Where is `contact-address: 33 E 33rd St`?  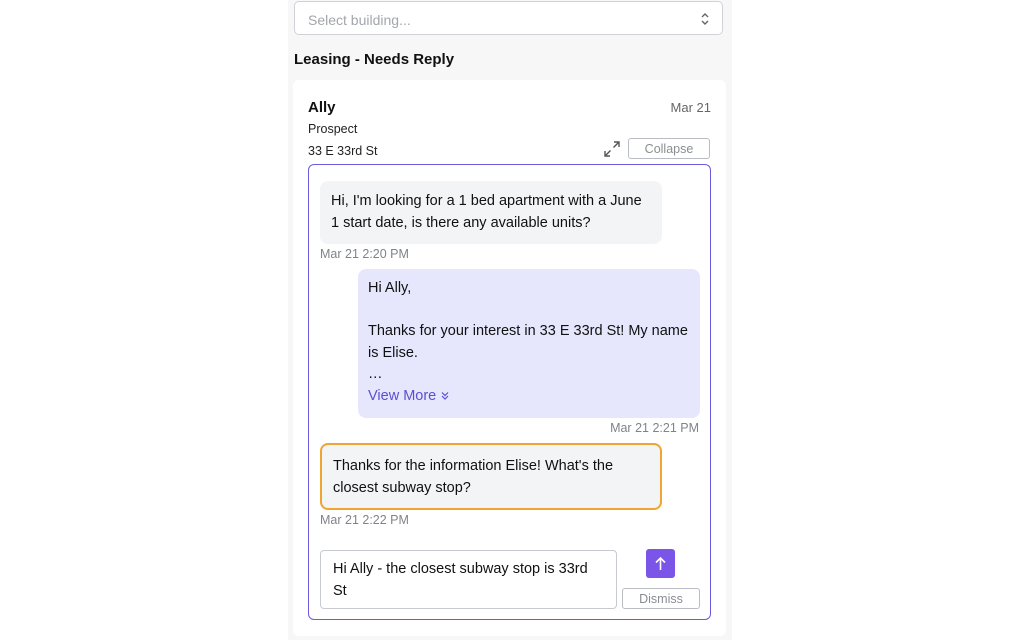 contact-address: 33 E 33rd St is located at coordinates (343, 151).